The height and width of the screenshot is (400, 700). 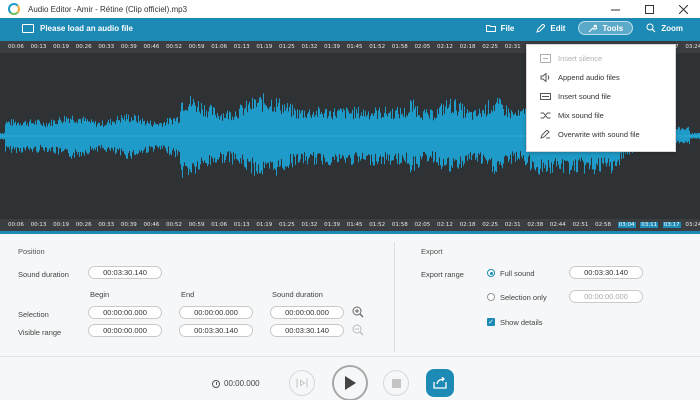 What do you see at coordinates (545, 115) in the screenshot?
I see `mix-sound-icon` at bounding box center [545, 115].